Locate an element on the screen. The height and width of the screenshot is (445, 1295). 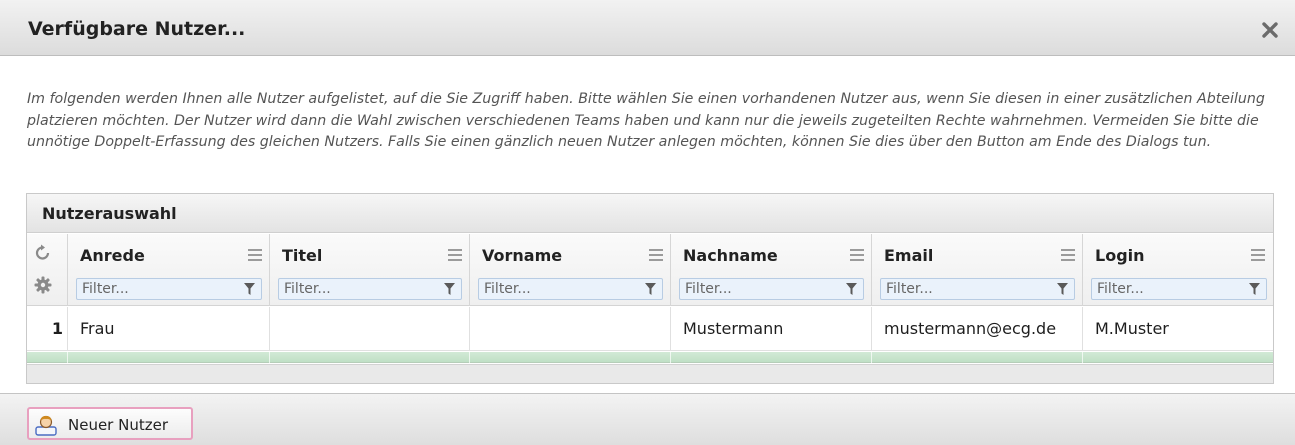
dialog-footer: Neuer Nutzer is located at coordinates (647, 419).